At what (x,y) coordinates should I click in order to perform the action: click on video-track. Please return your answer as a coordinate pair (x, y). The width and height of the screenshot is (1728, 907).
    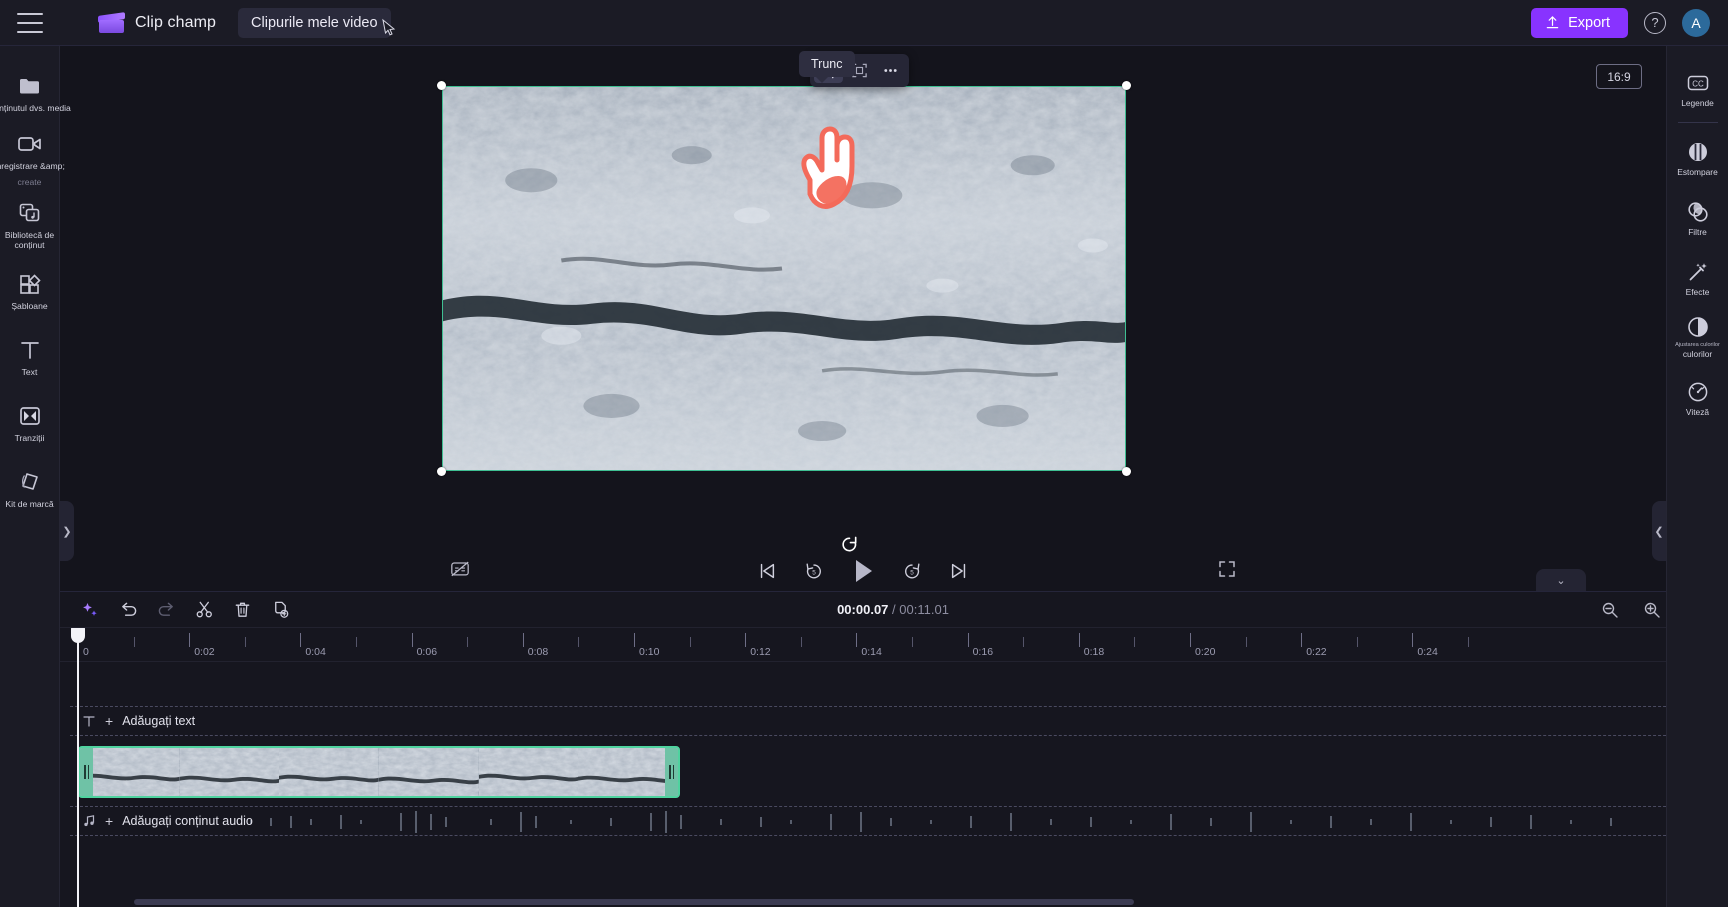
    Looking at the image, I should click on (893, 772).